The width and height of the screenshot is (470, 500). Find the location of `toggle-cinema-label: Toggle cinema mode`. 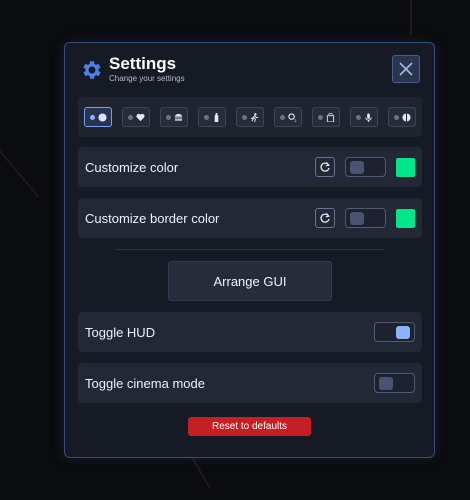

toggle-cinema-label: Toggle cinema mode is located at coordinates (145, 383).